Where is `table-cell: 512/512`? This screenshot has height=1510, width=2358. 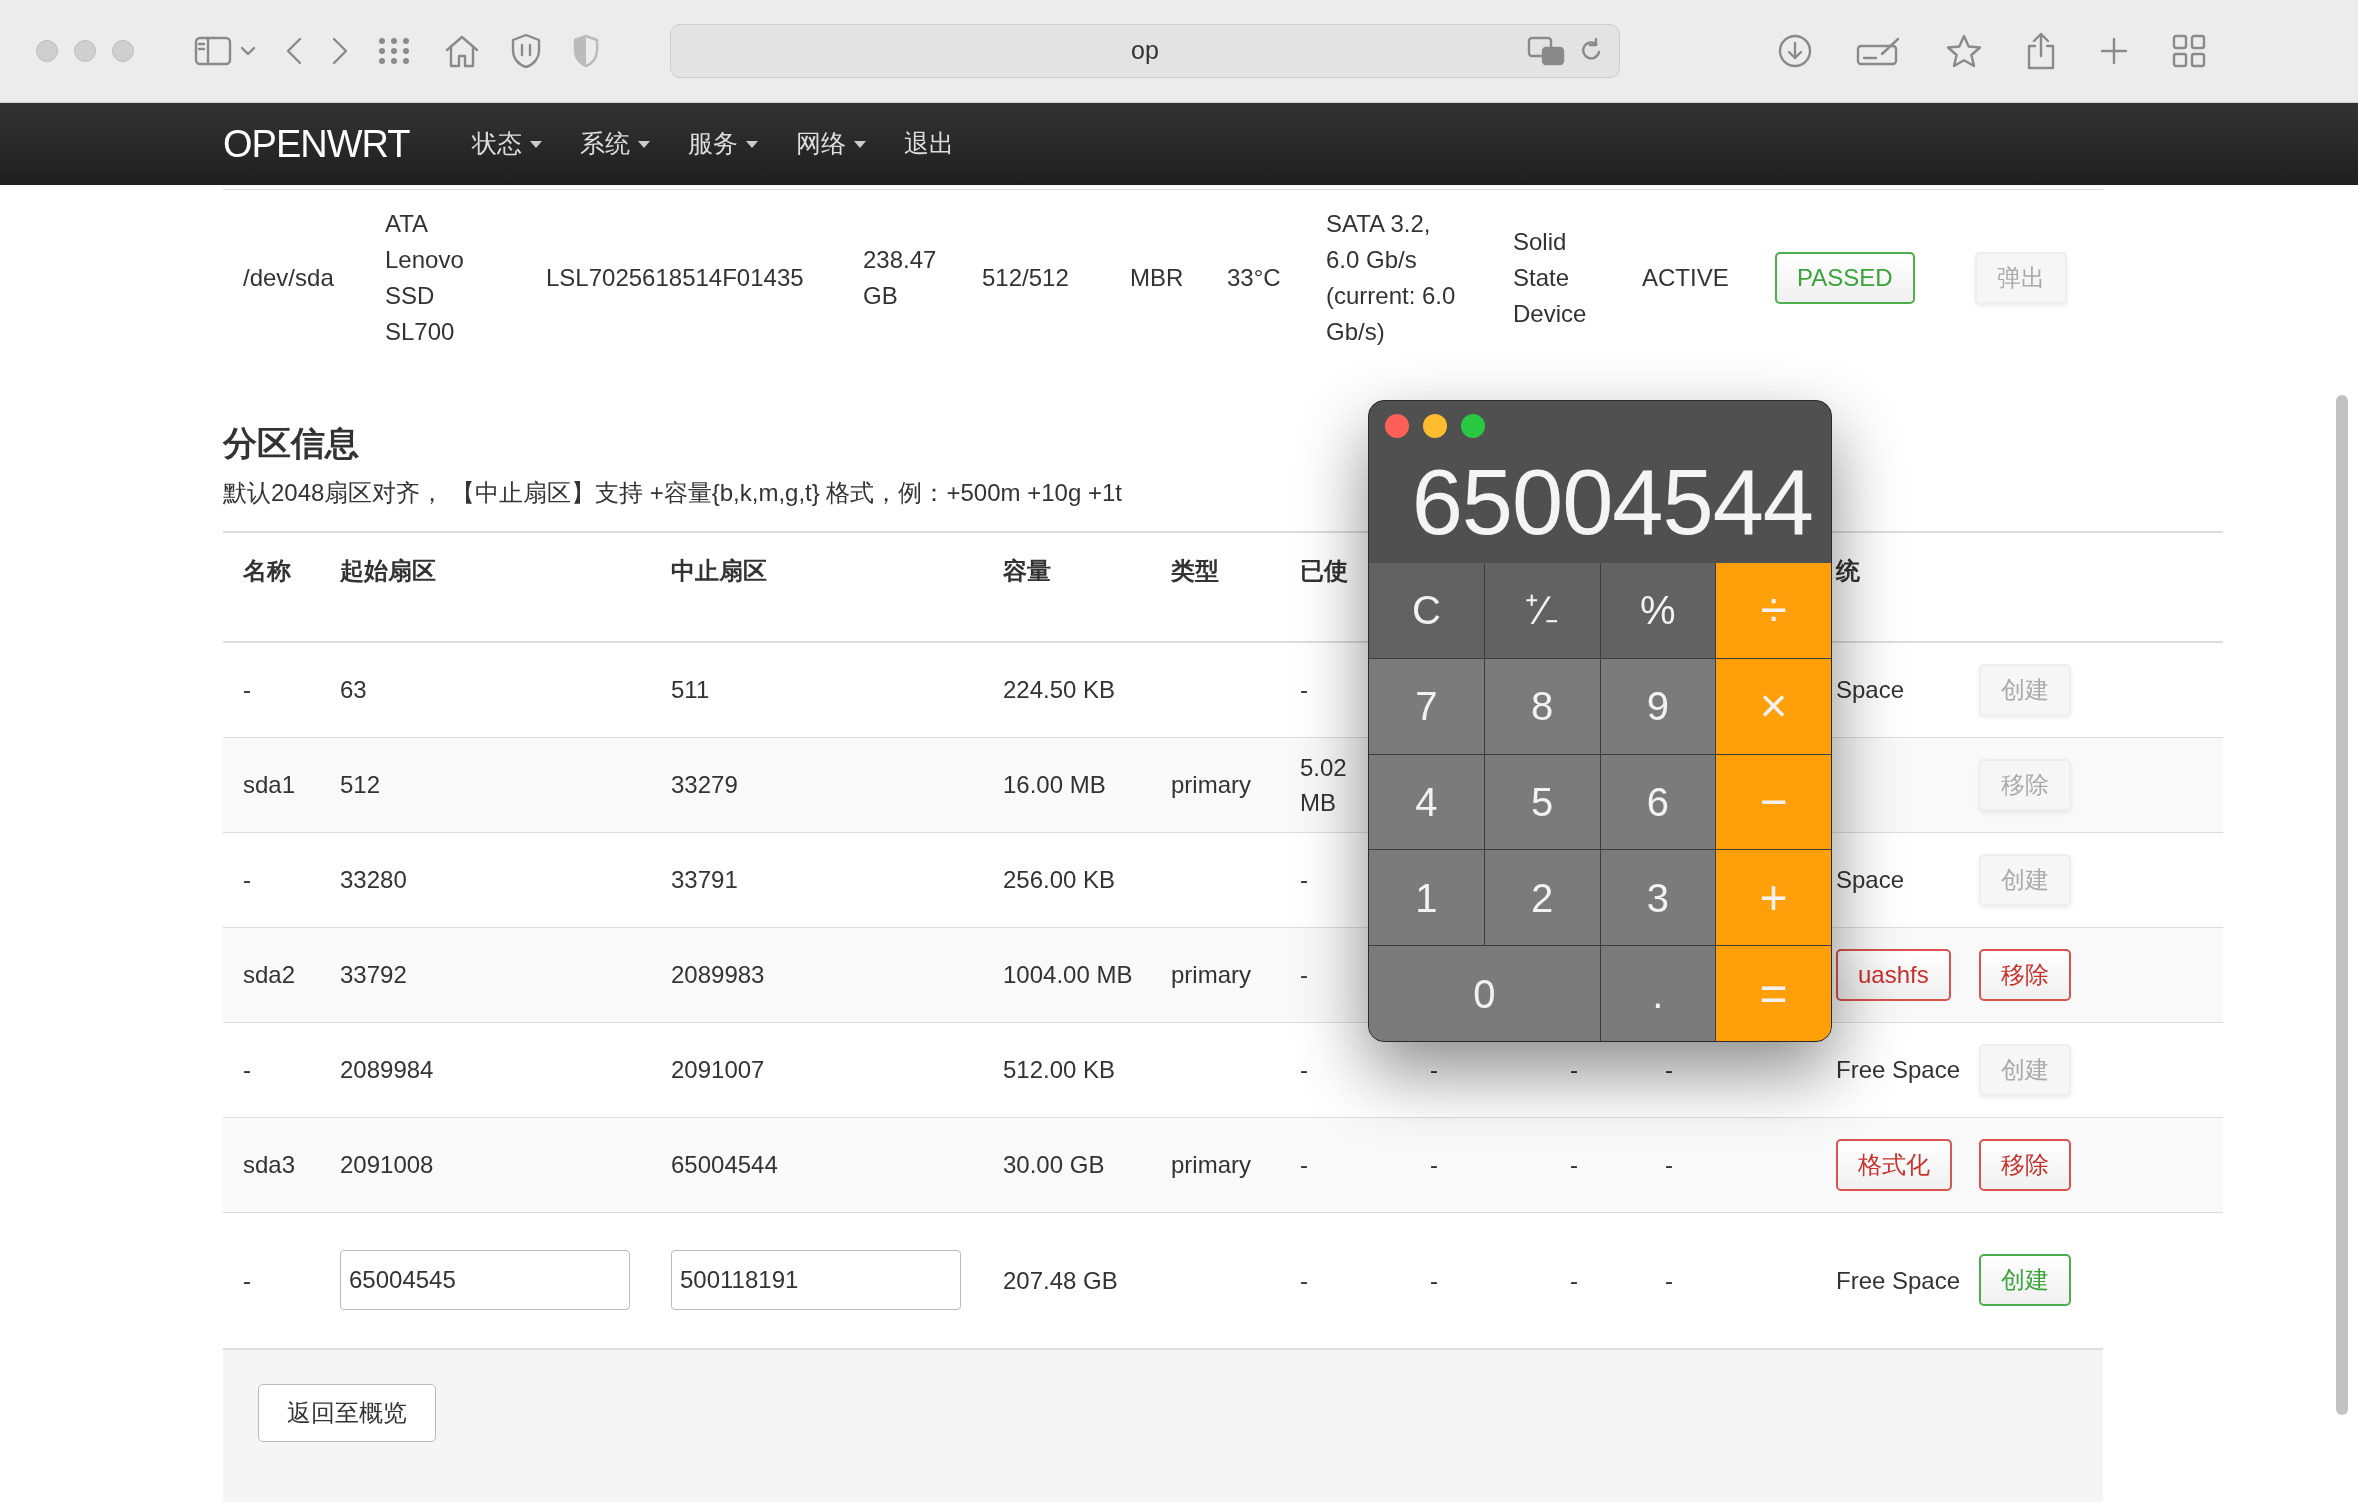
table-cell: 512/512 is located at coordinates (1036, 277).